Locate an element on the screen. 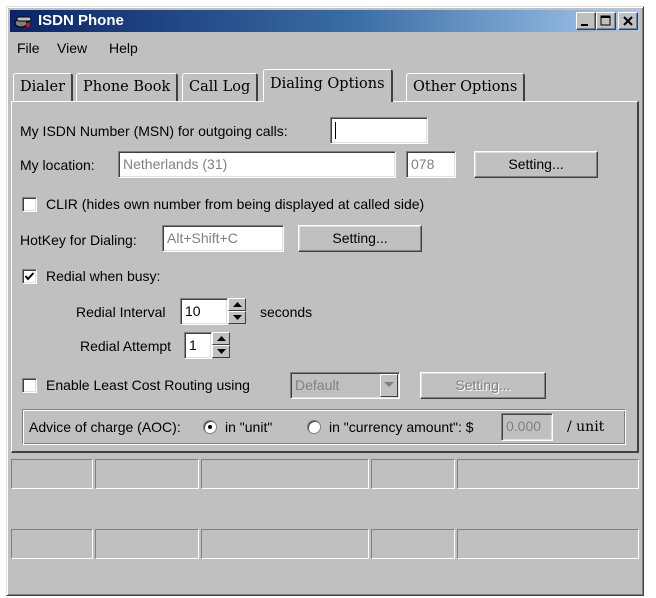  minimize-icon is located at coordinates (584, 25).